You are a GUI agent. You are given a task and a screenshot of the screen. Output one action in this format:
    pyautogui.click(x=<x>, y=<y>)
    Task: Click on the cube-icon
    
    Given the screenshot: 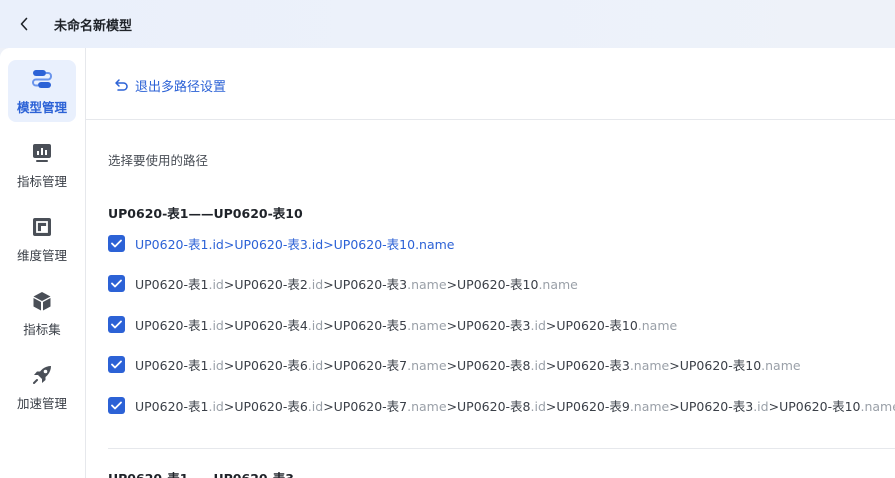 What is the action you would take?
    pyautogui.click(x=42, y=301)
    